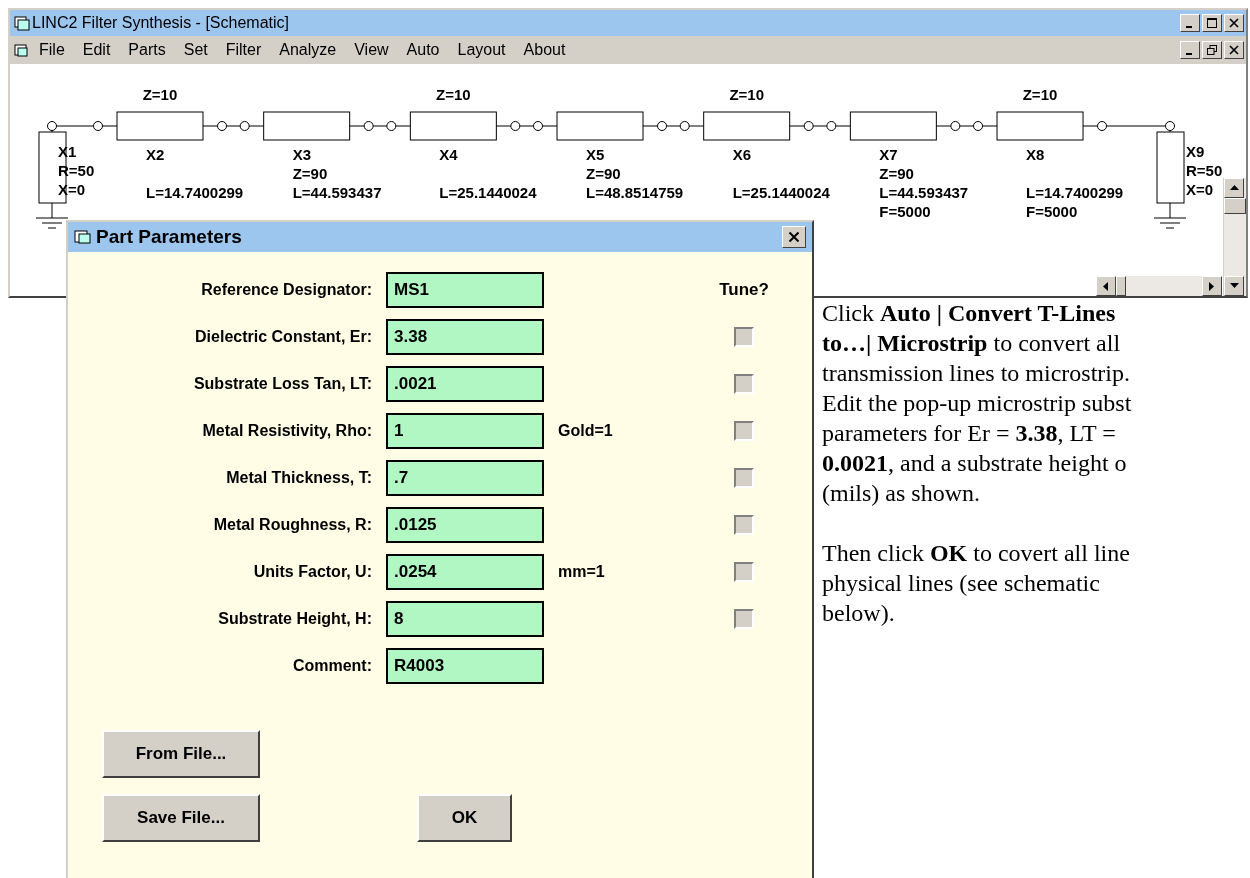 This screenshot has height=878, width=1250. I want to click on restore-icon, so click(1212, 50).